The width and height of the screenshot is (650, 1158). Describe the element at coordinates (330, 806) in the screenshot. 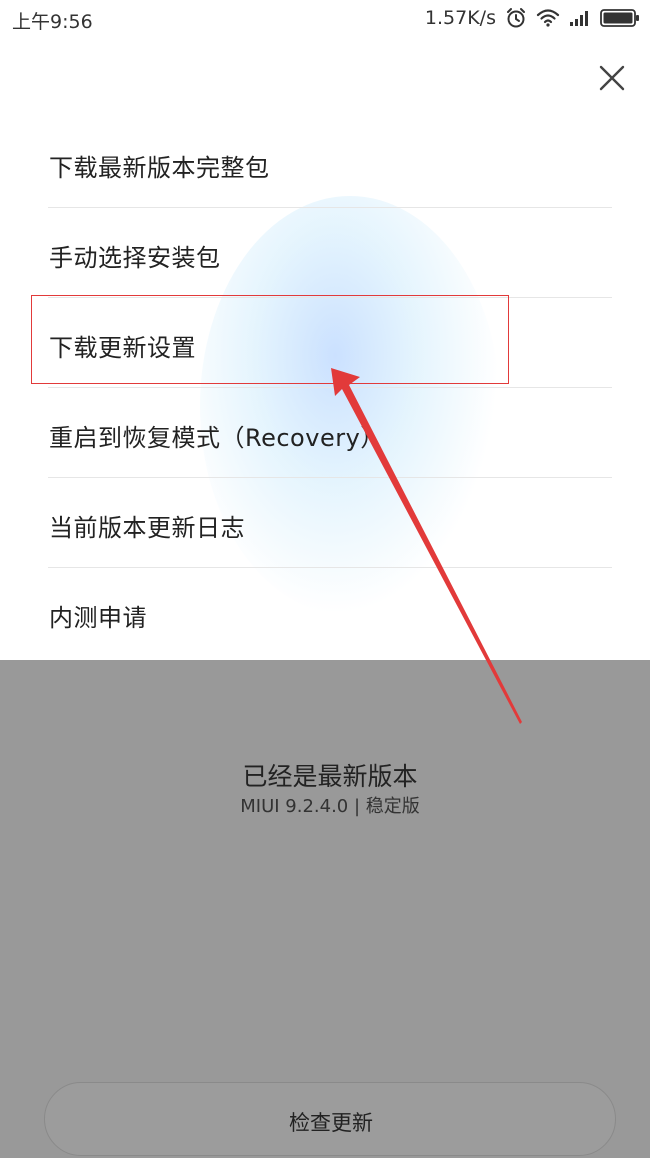

I see `version-label: MIUI 9.2.4.0 | 稳定版` at that location.